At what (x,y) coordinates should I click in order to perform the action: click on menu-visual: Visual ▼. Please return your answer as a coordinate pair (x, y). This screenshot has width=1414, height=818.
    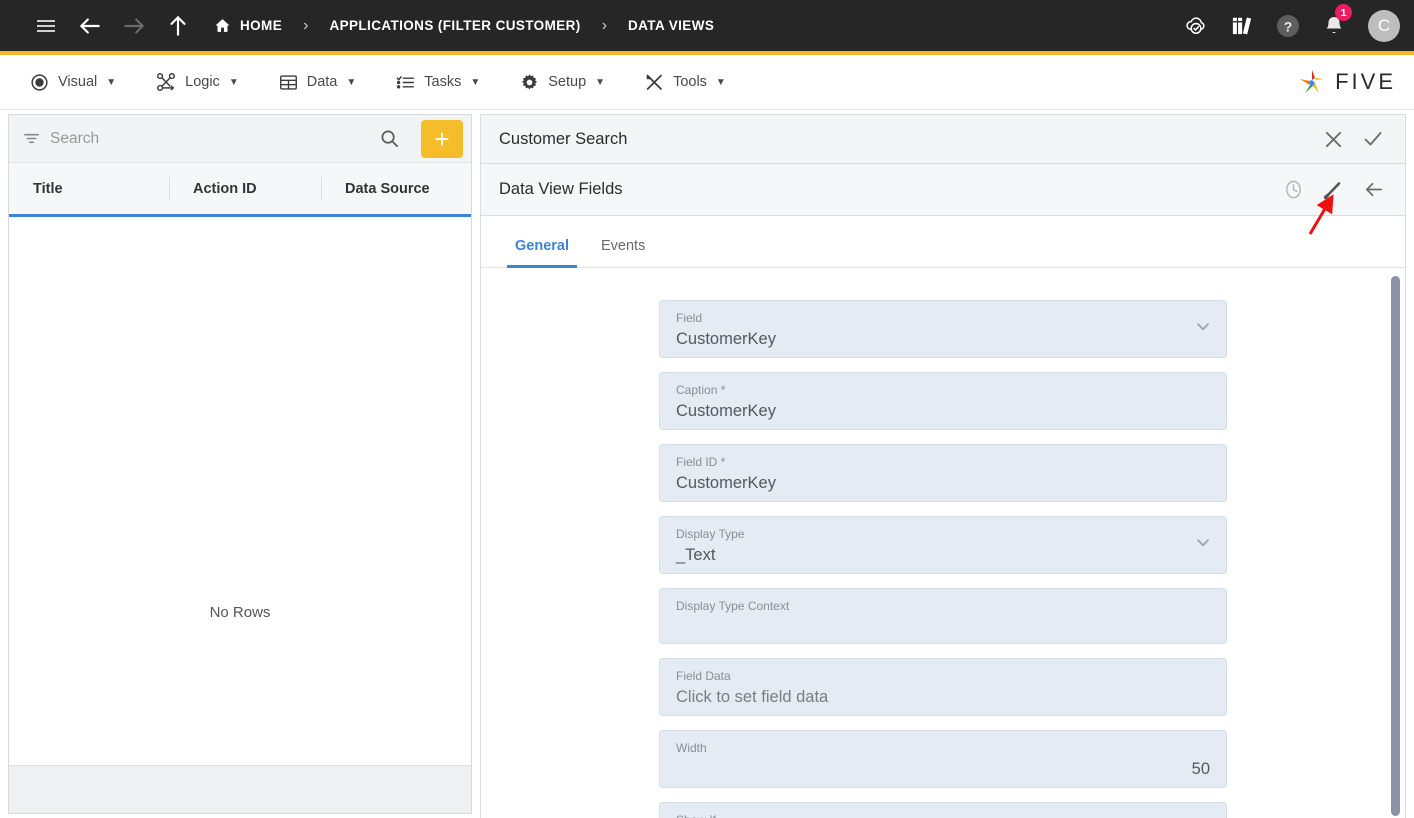
    Looking at the image, I should click on (73, 82).